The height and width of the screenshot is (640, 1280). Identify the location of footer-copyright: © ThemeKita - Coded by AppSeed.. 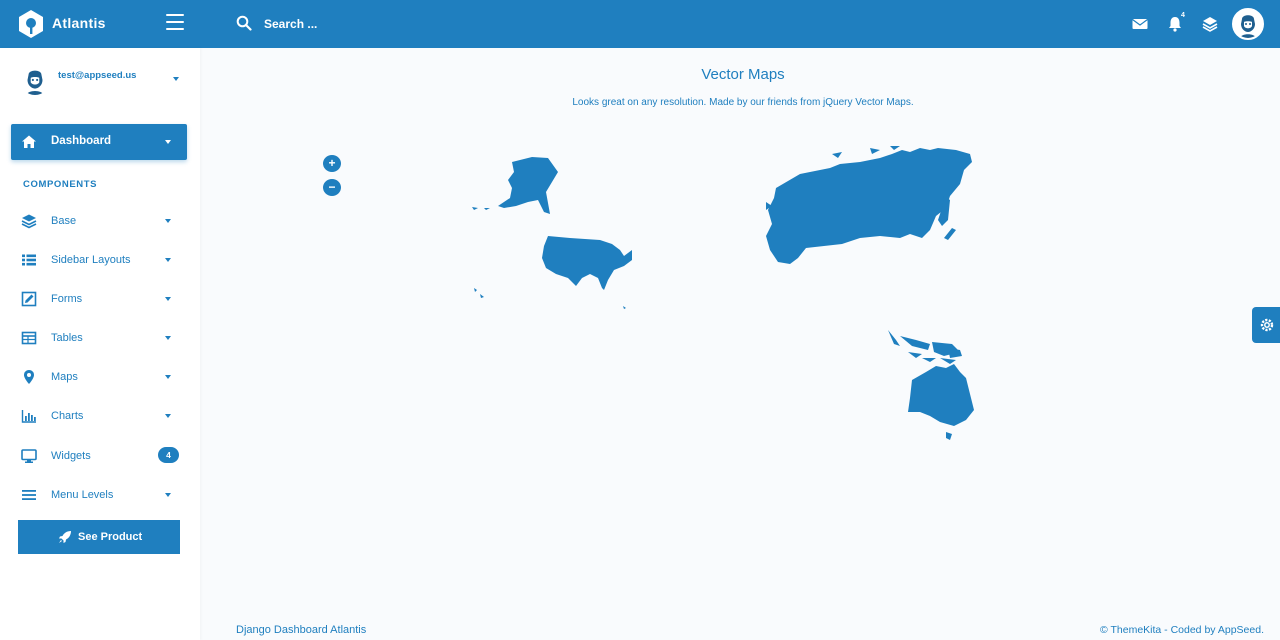
(1182, 630).